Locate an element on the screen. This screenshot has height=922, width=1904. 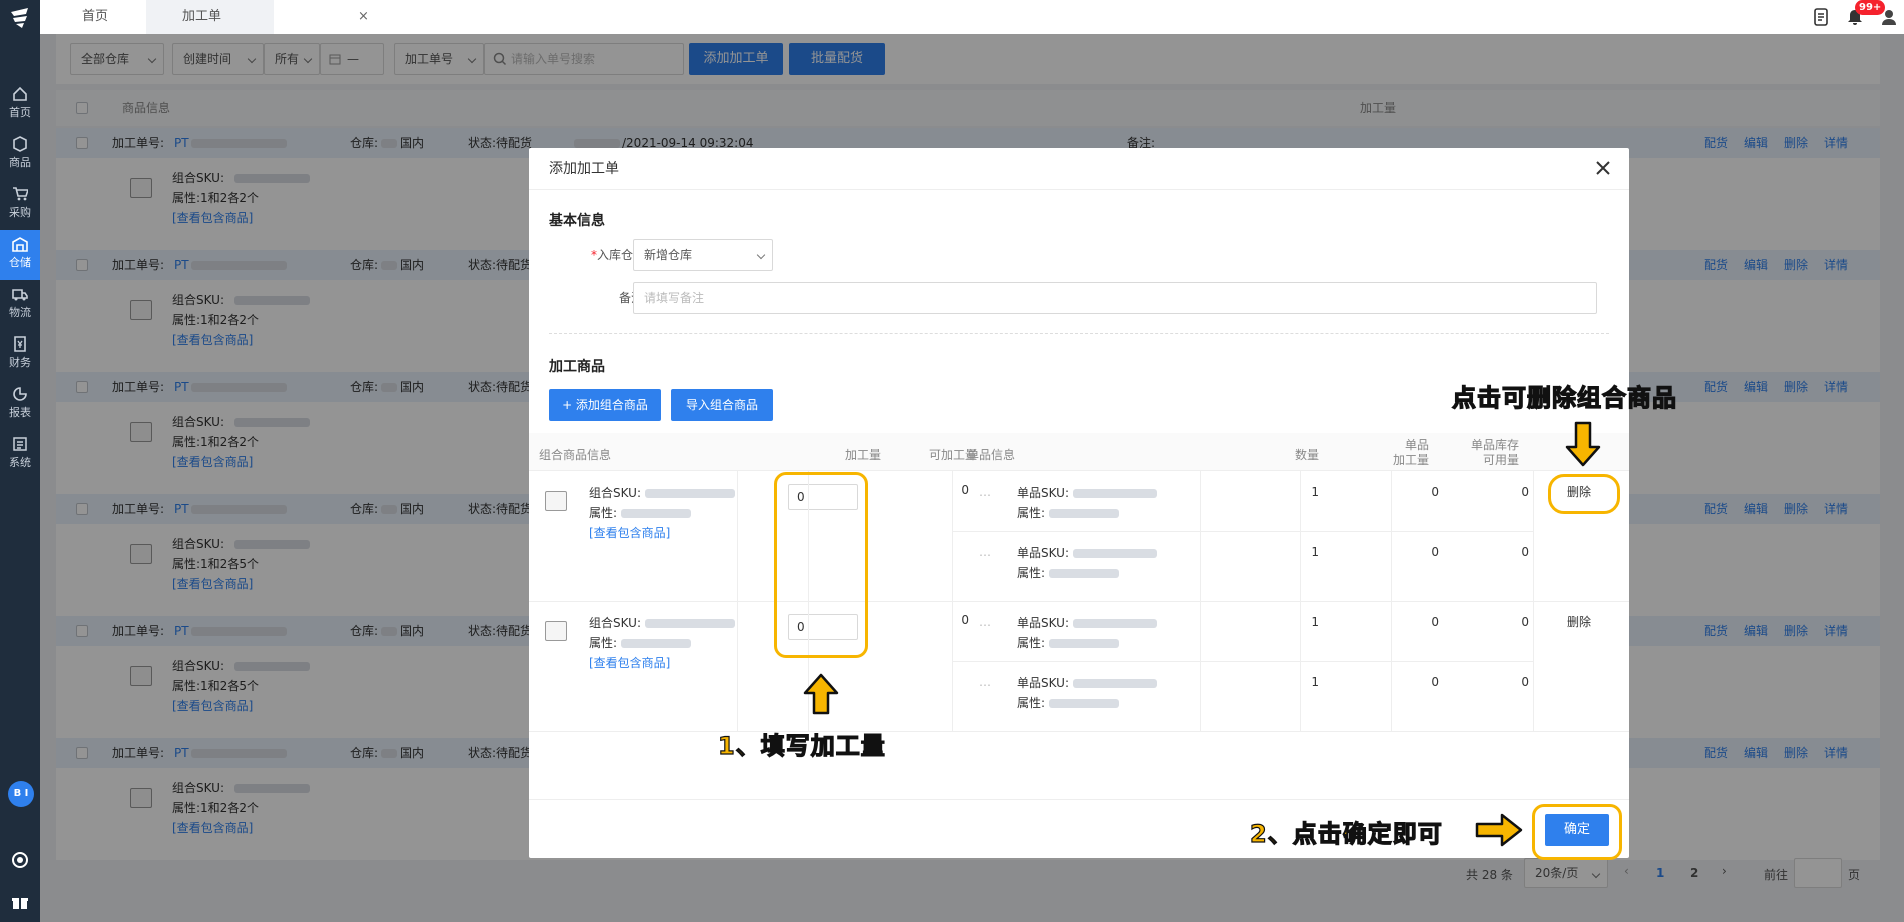
basic-info-title: 基本信息 is located at coordinates (577, 221).